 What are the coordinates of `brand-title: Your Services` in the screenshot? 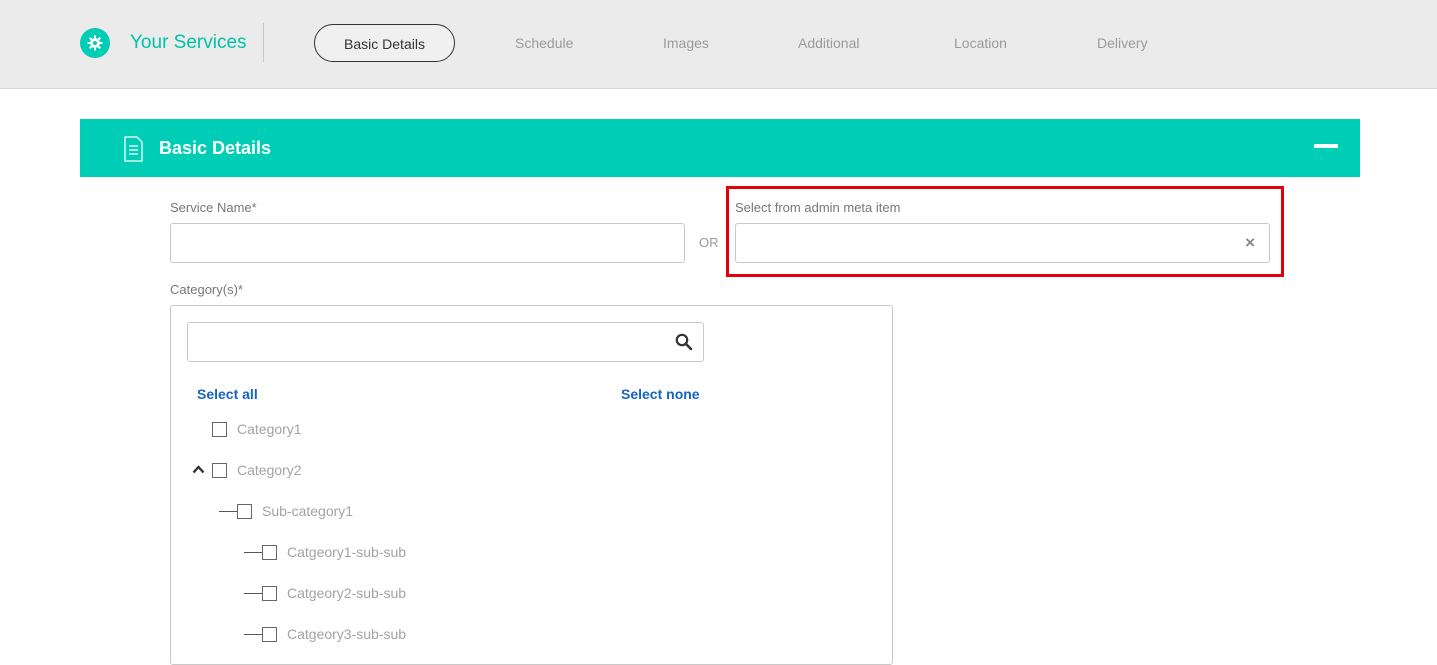 It's located at (188, 42).